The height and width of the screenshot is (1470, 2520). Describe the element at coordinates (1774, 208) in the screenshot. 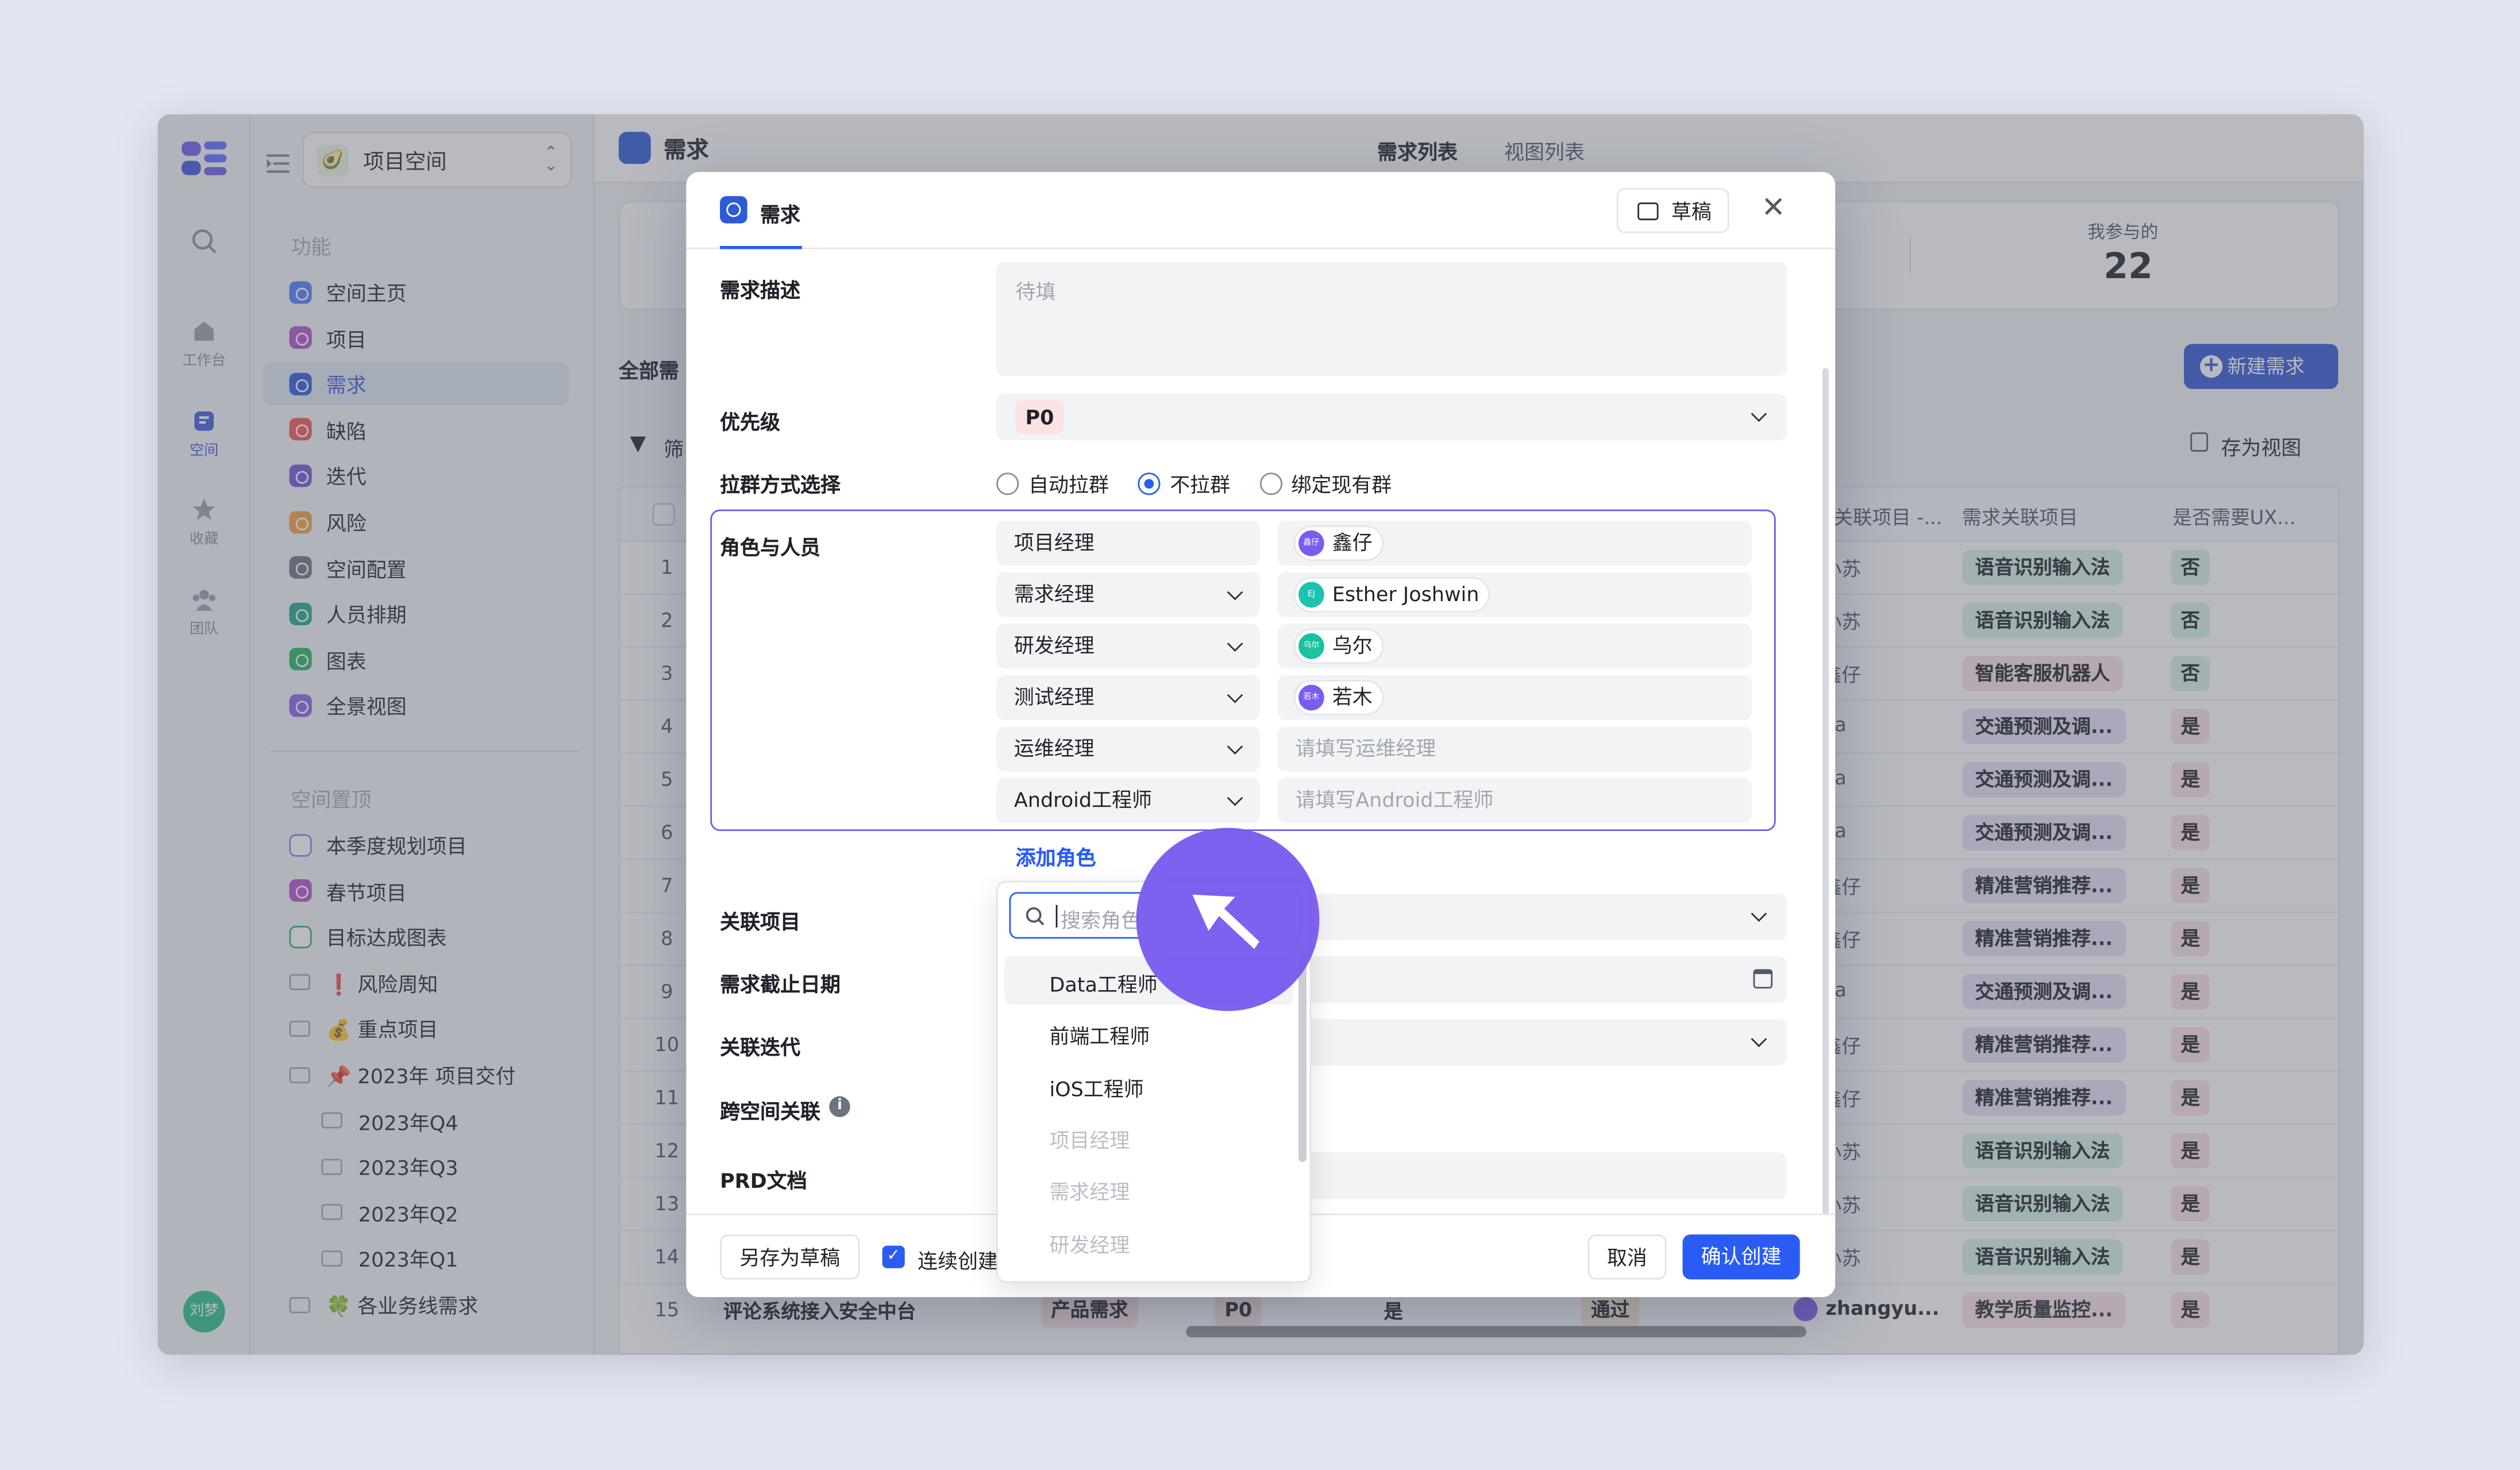

I see `close-icon: ✕` at that location.